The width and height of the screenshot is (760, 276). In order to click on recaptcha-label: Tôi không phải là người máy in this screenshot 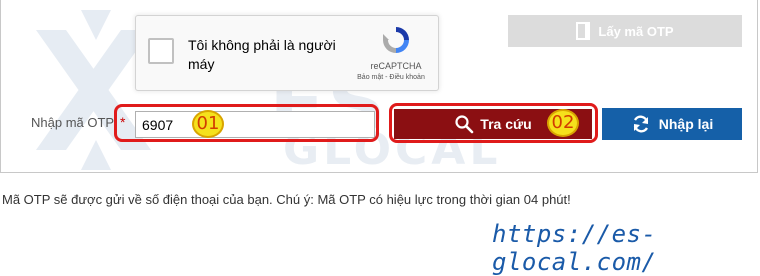, I will do `click(262, 54)`.